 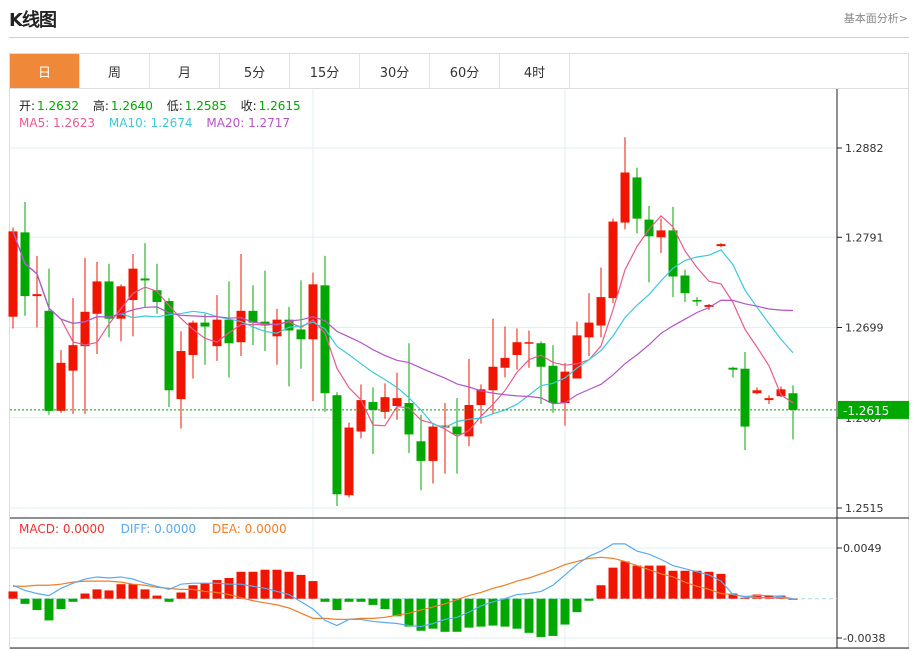 I want to click on price-tick-label: 1.2515, so click(x=864, y=508).